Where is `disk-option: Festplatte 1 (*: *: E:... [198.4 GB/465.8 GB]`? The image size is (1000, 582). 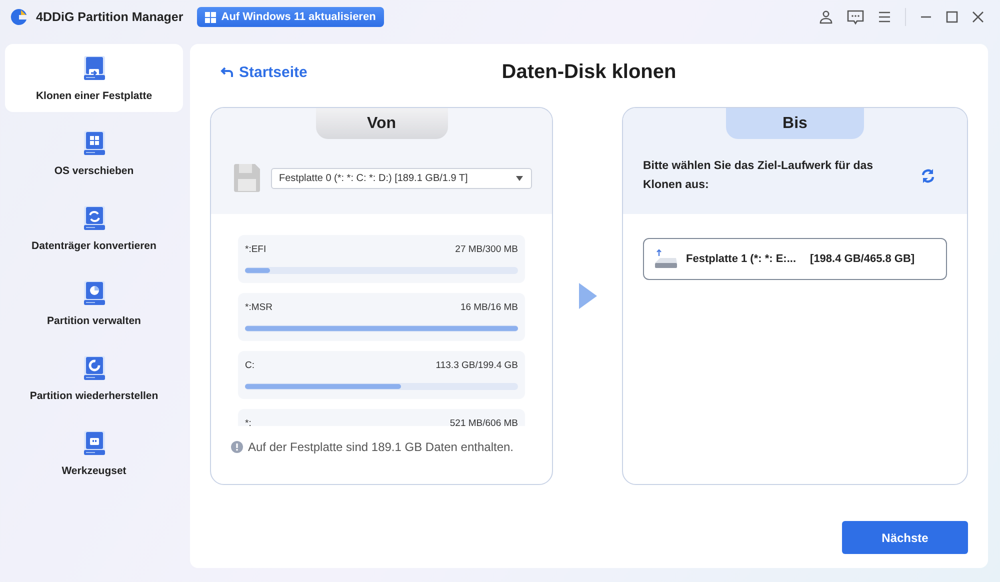 disk-option: Festplatte 1 (*: *: E:... [198.4 GB/465.8 GB] is located at coordinates (795, 259).